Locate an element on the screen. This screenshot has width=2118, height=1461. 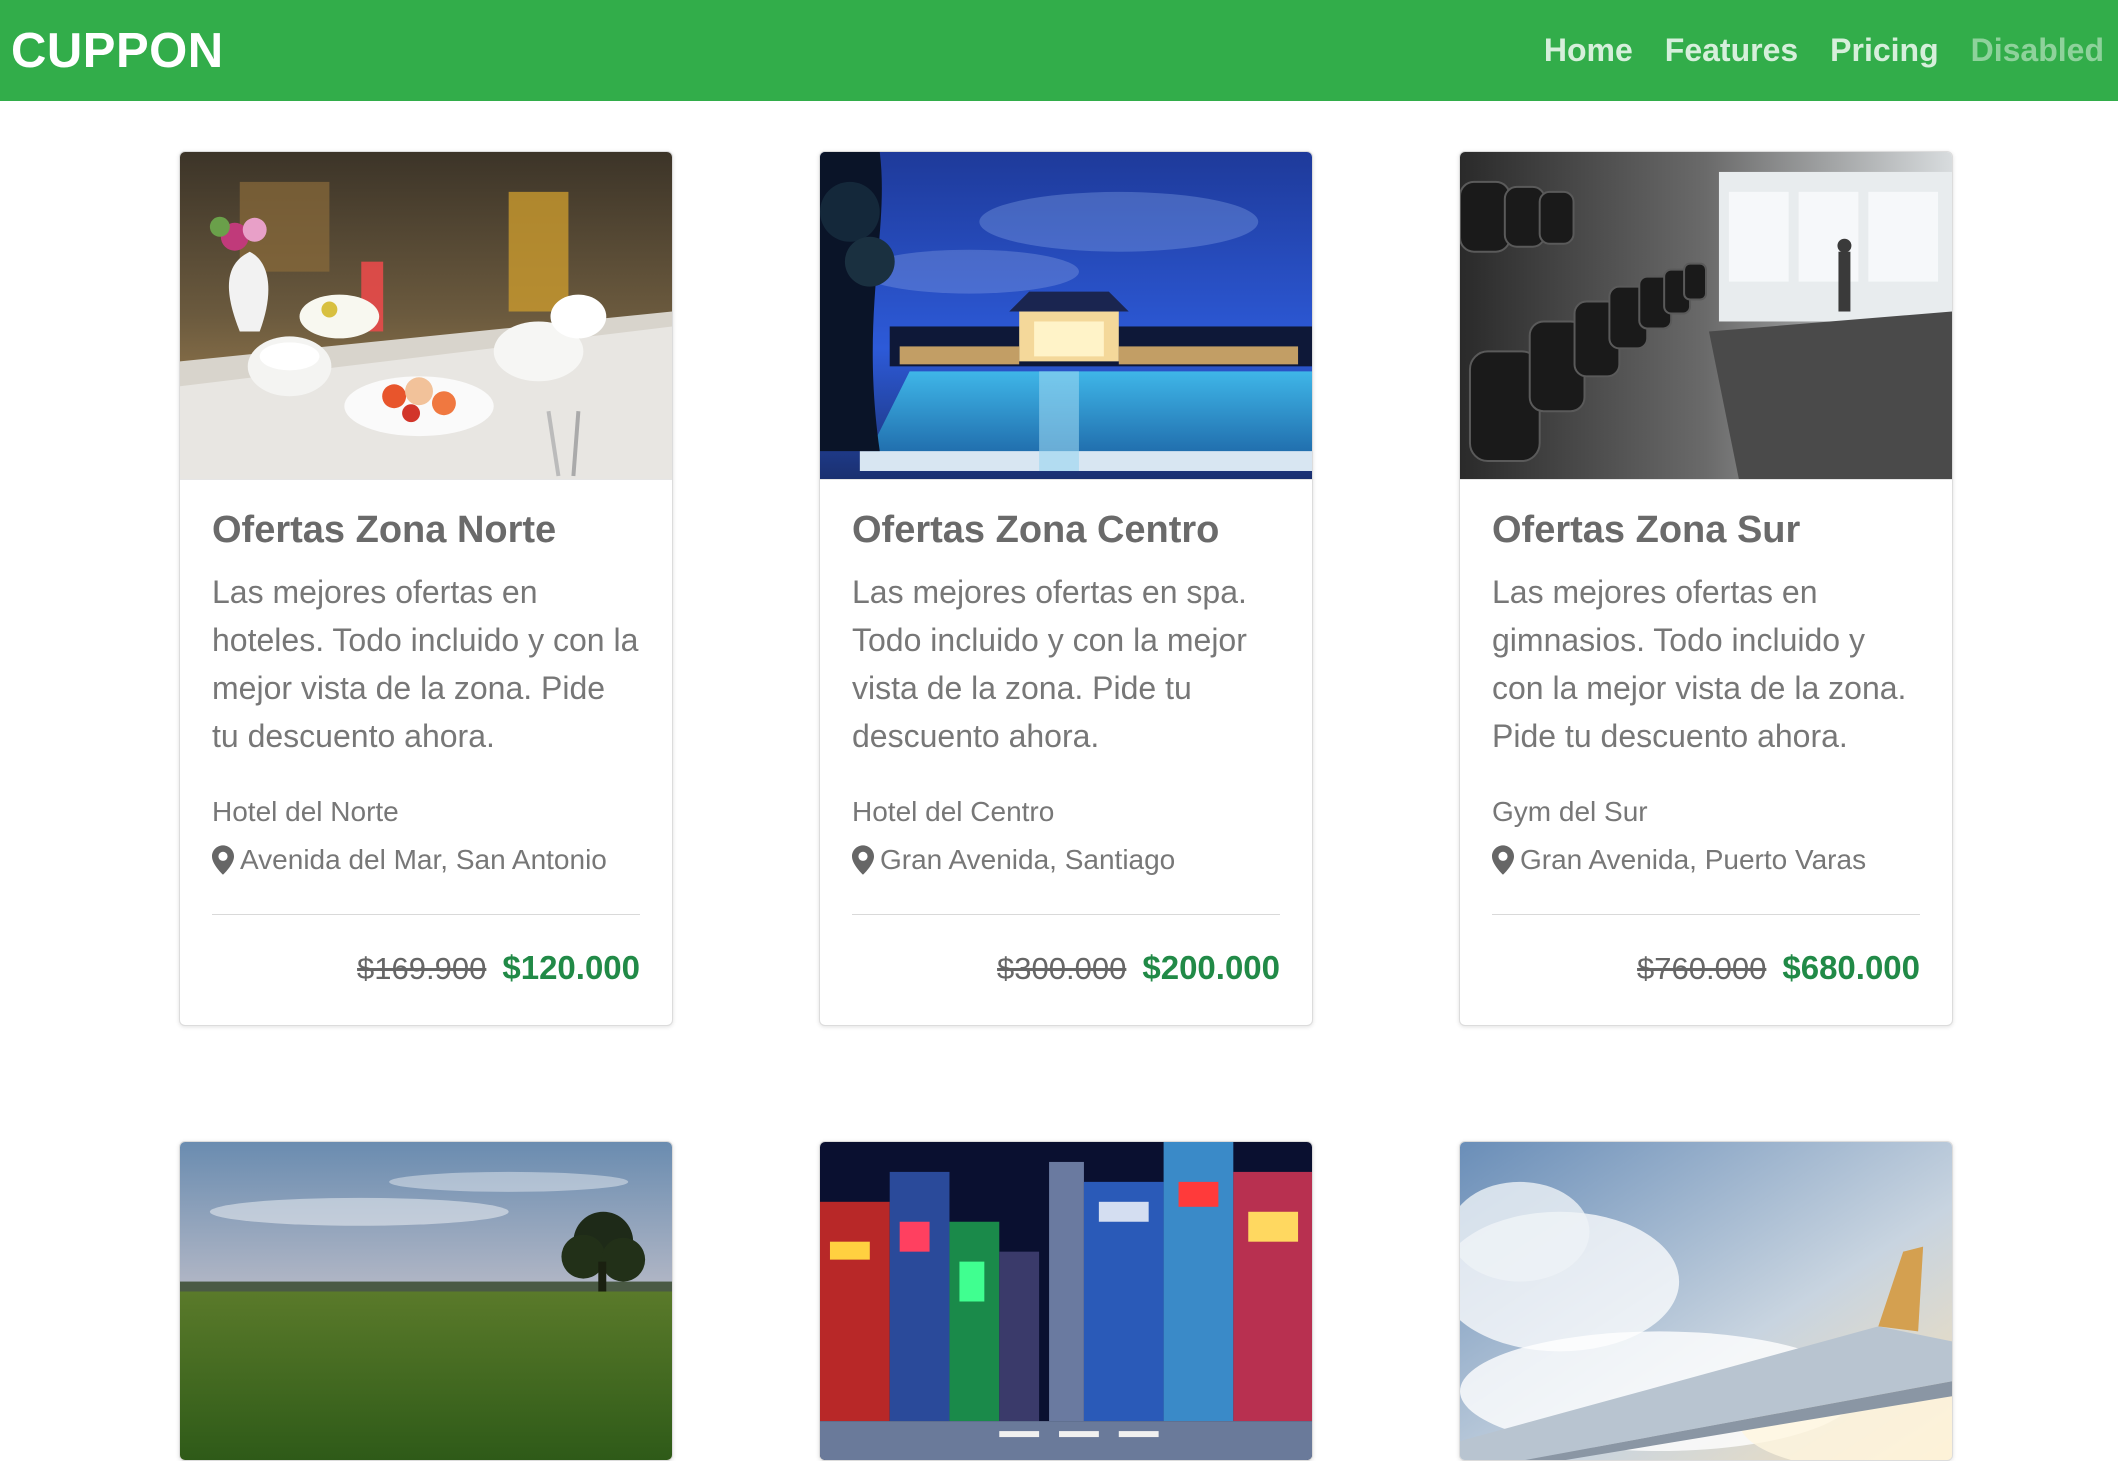
price-row: $300.000 $200.000 is located at coordinates (1066, 970).